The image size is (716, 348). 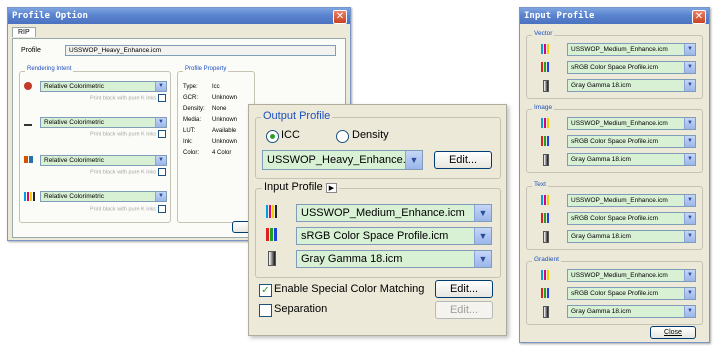 I want to click on vector-select-3: Gray Gamma 18.icm ▼, so click(x=631, y=85).